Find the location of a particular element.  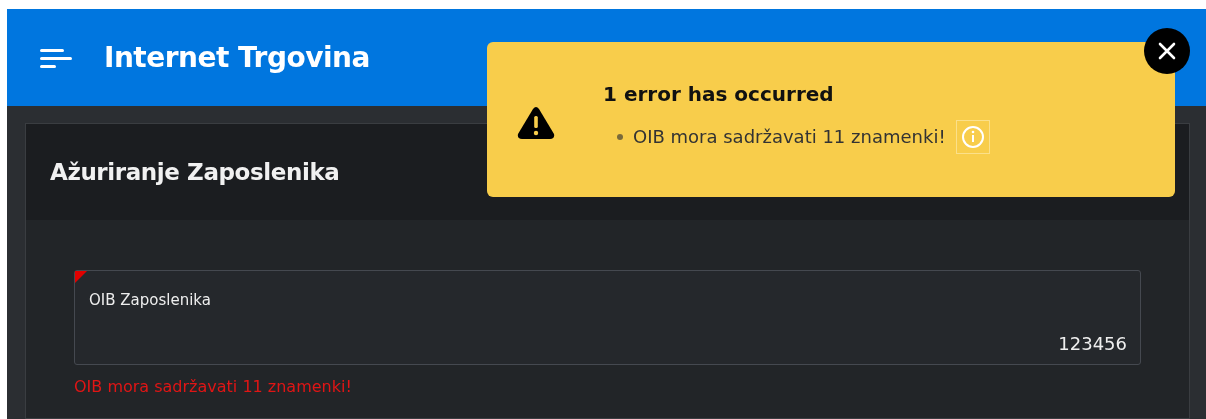

field-value: 123456 is located at coordinates (1092, 343).